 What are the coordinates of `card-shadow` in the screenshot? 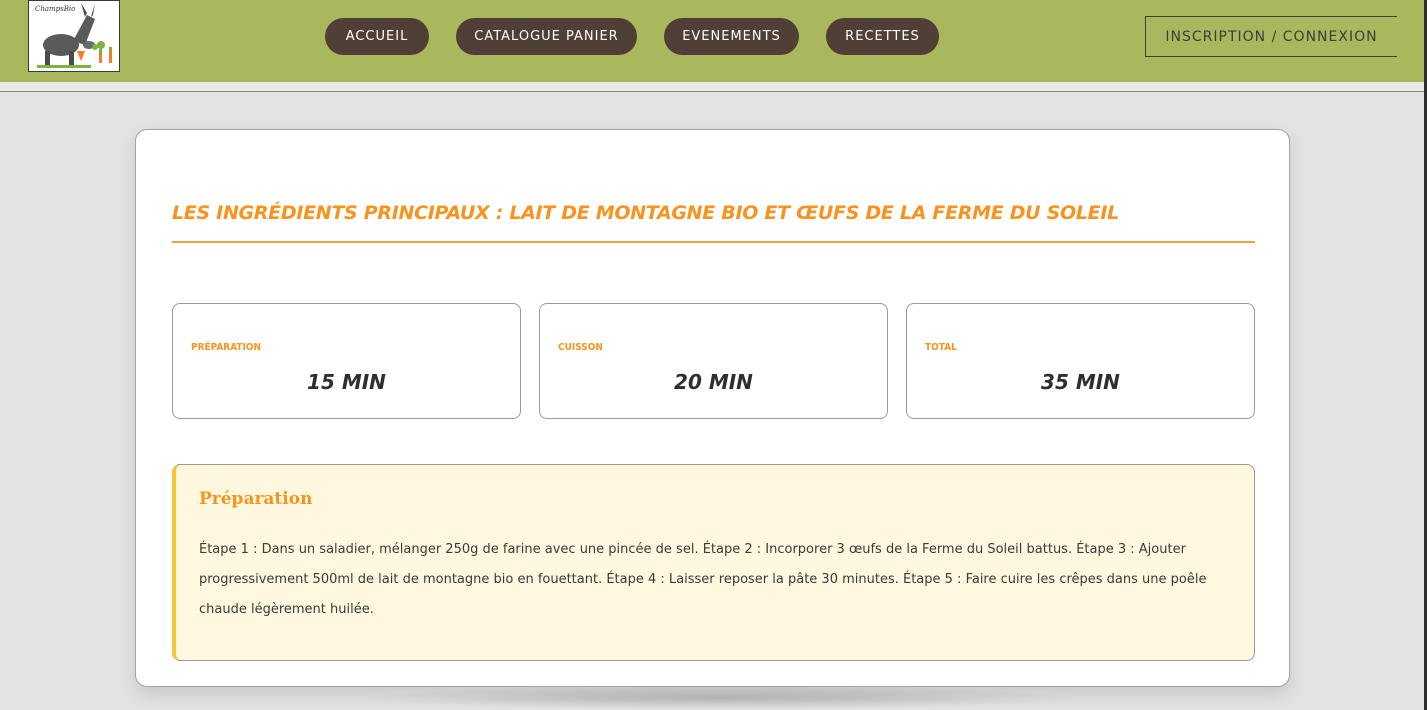 It's located at (720, 697).